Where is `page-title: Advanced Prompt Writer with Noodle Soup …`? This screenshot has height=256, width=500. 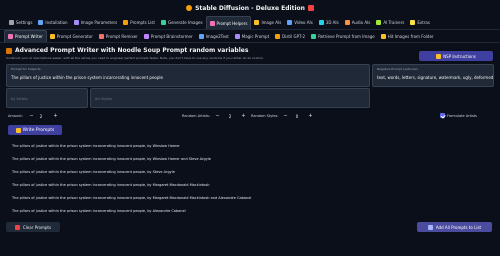
page-title: Advanced Prompt Writer with Noodle Soup … is located at coordinates (132, 50).